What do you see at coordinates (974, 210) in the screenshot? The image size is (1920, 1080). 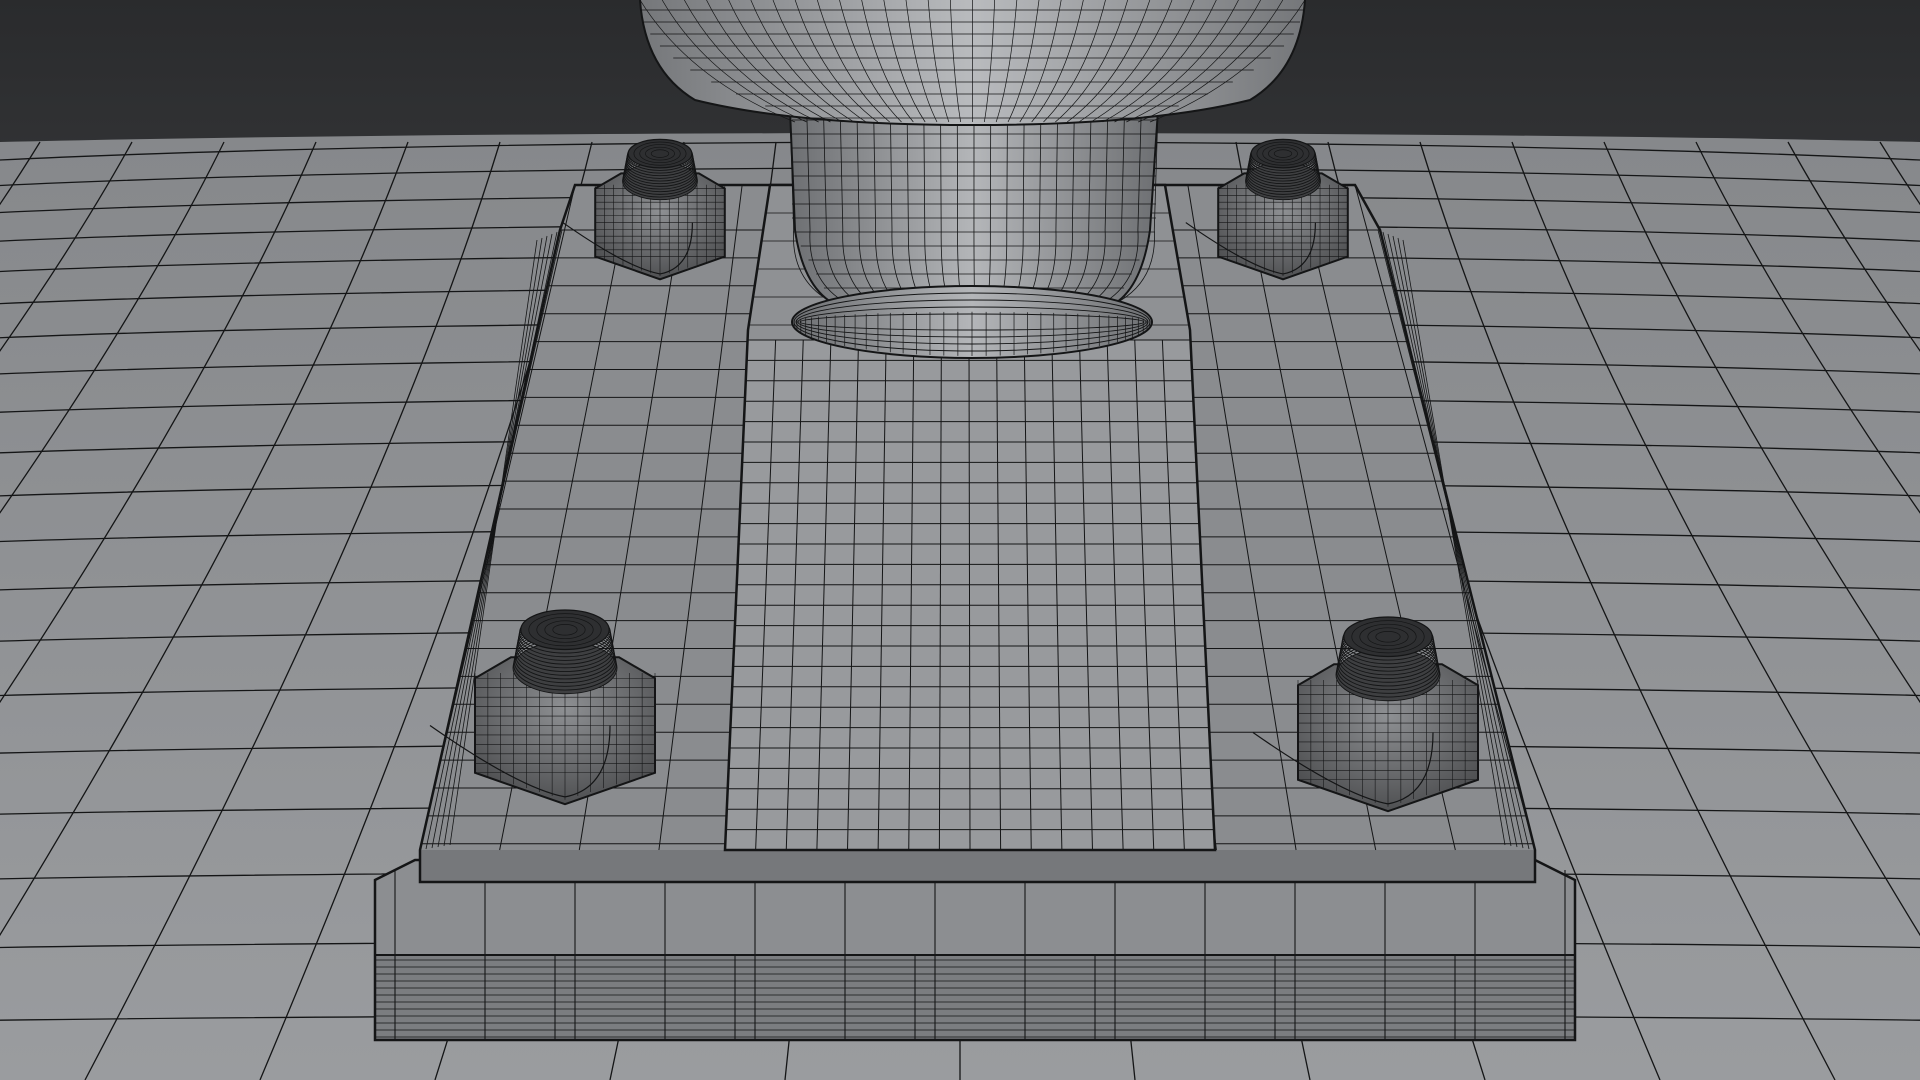 I see `column-shaft` at bounding box center [974, 210].